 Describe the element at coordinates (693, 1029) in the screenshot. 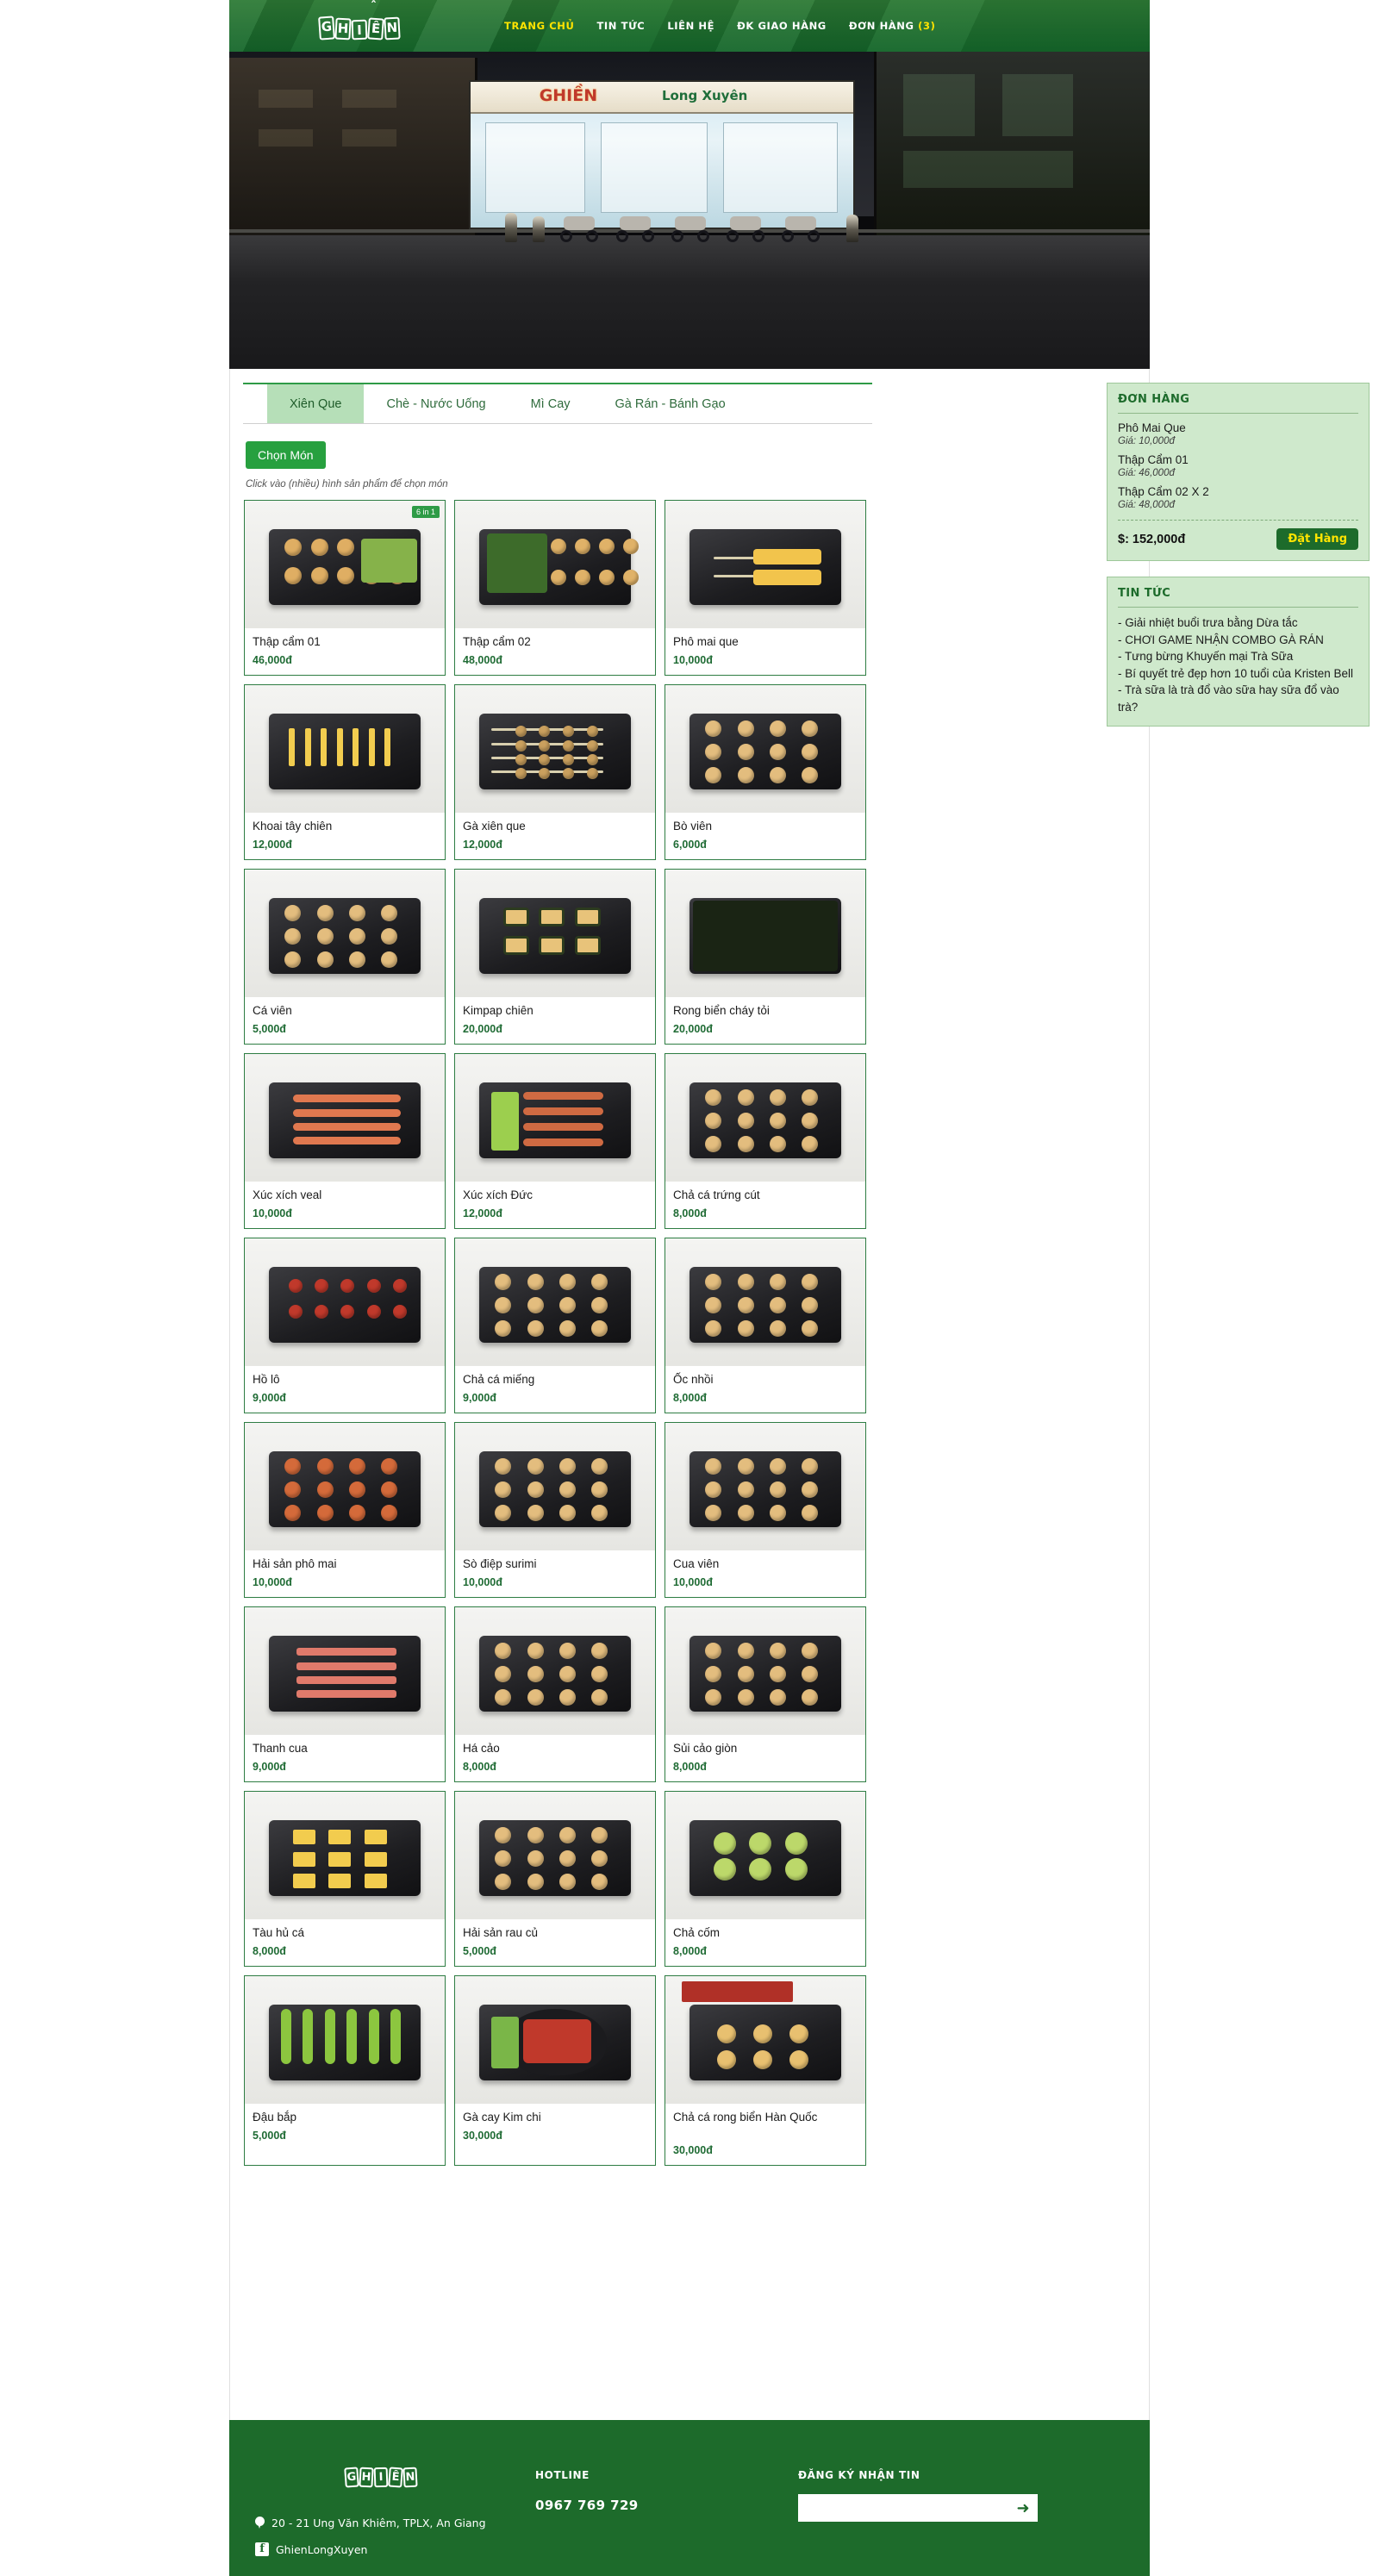

I see `product-price: 20,000đ` at that location.